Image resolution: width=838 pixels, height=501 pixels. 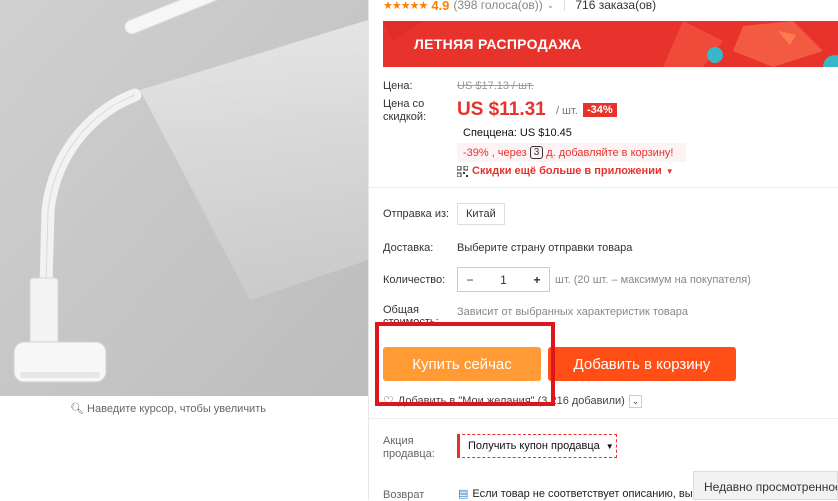 I want to click on cart-discount-notice: -39% , через 3 д. добавляйте в корзину!, so click(x=571, y=152).